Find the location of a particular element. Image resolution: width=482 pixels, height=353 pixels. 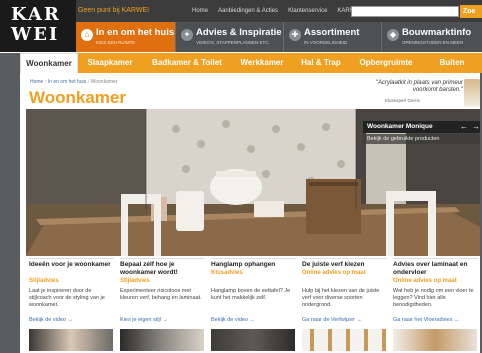

house-icon: ⌂ is located at coordinates (87, 35).